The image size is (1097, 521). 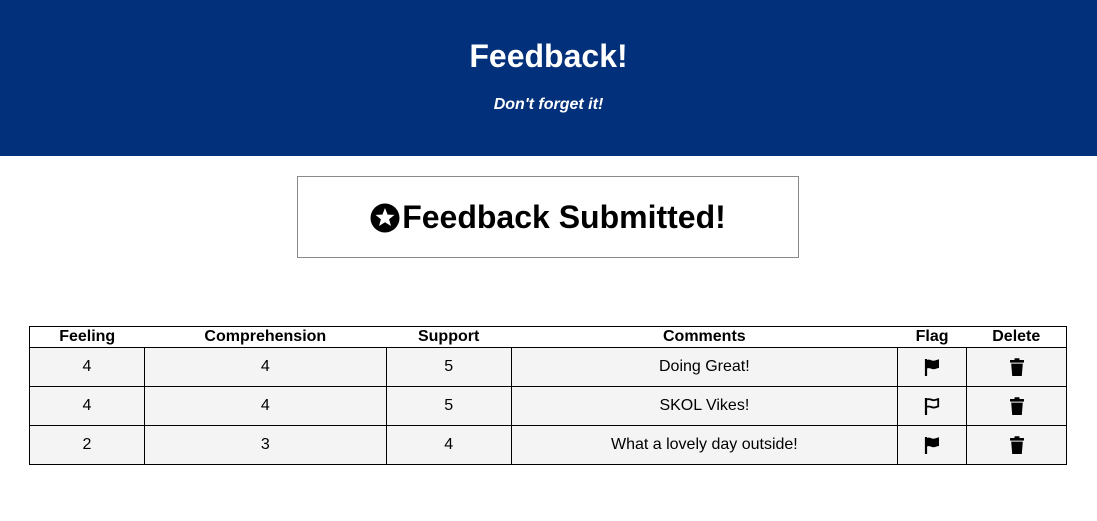 I want to click on table-row: 2 3 4 What a lovely day outside!, so click(x=548, y=445).